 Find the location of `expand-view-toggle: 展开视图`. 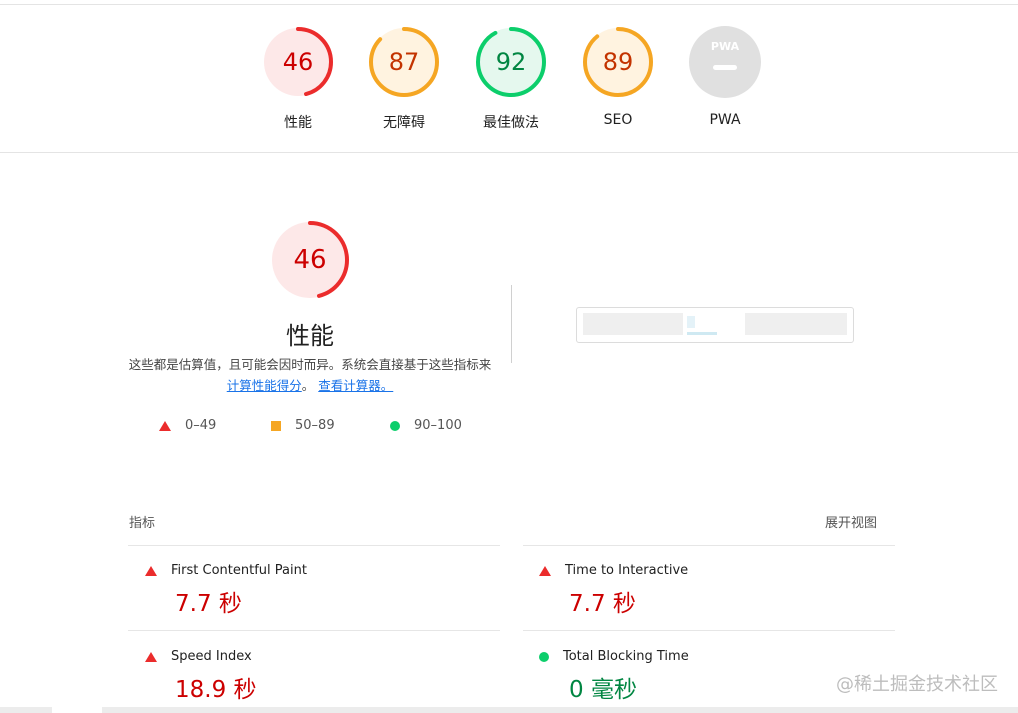

expand-view-toggle: 展开视图 is located at coordinates (851, 521).